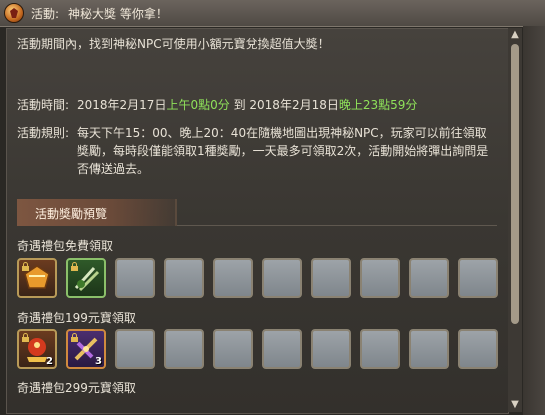 The image size is (545, 415). What do you see at coordinates (37, 349) in the screenshot?
I see `reward-slot: 2` at bounding box center [37, 349].